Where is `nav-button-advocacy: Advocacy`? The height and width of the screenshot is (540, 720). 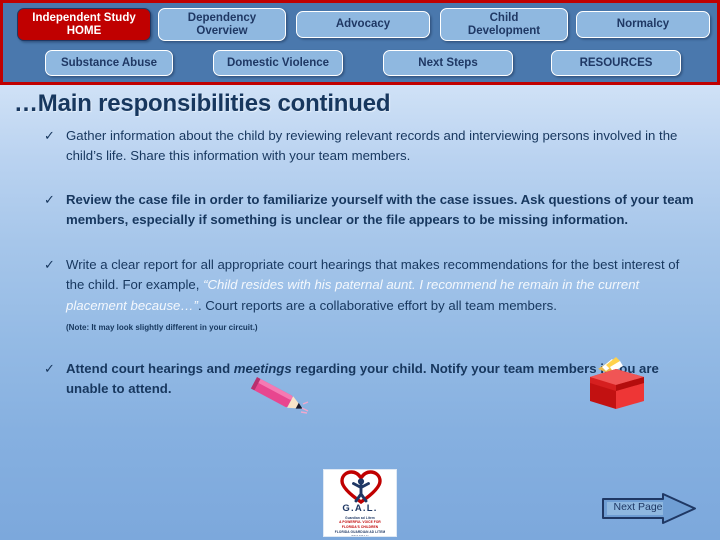
nav-button-advocacy: Advocacy is located at coordinates (363, 24).